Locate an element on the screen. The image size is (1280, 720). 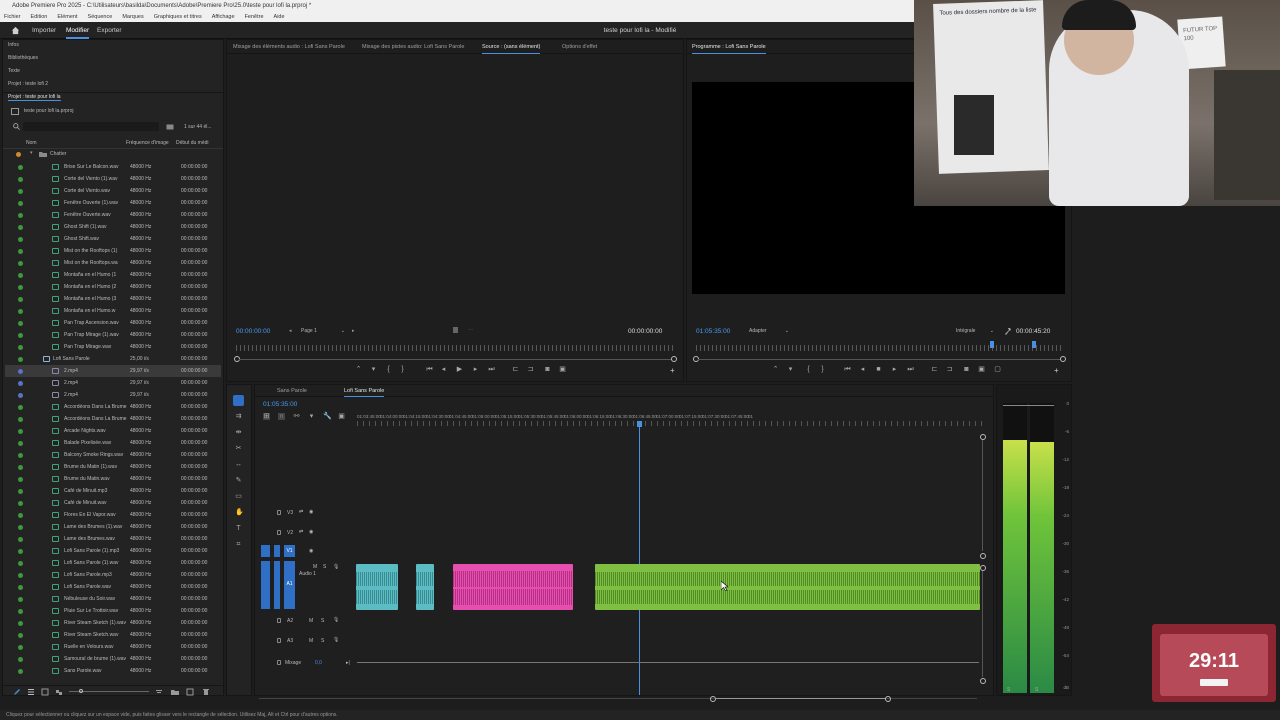
project-item: 2.mp4 29,97 i/s 00:00:00:00 is located at coordinates (113, 371).